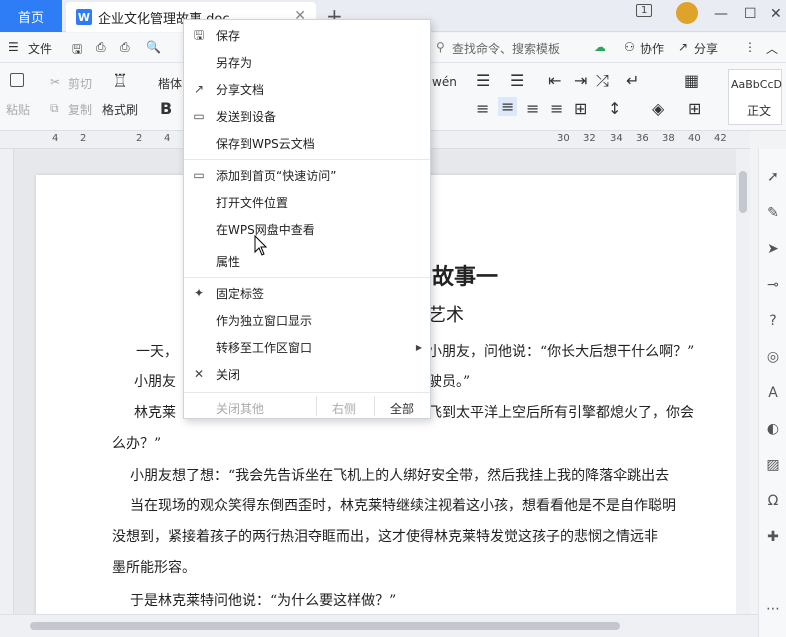  Describe the element at coordinates (773, 609) in the screenshot. I see `more-tools-icon: ⋯` at that location.